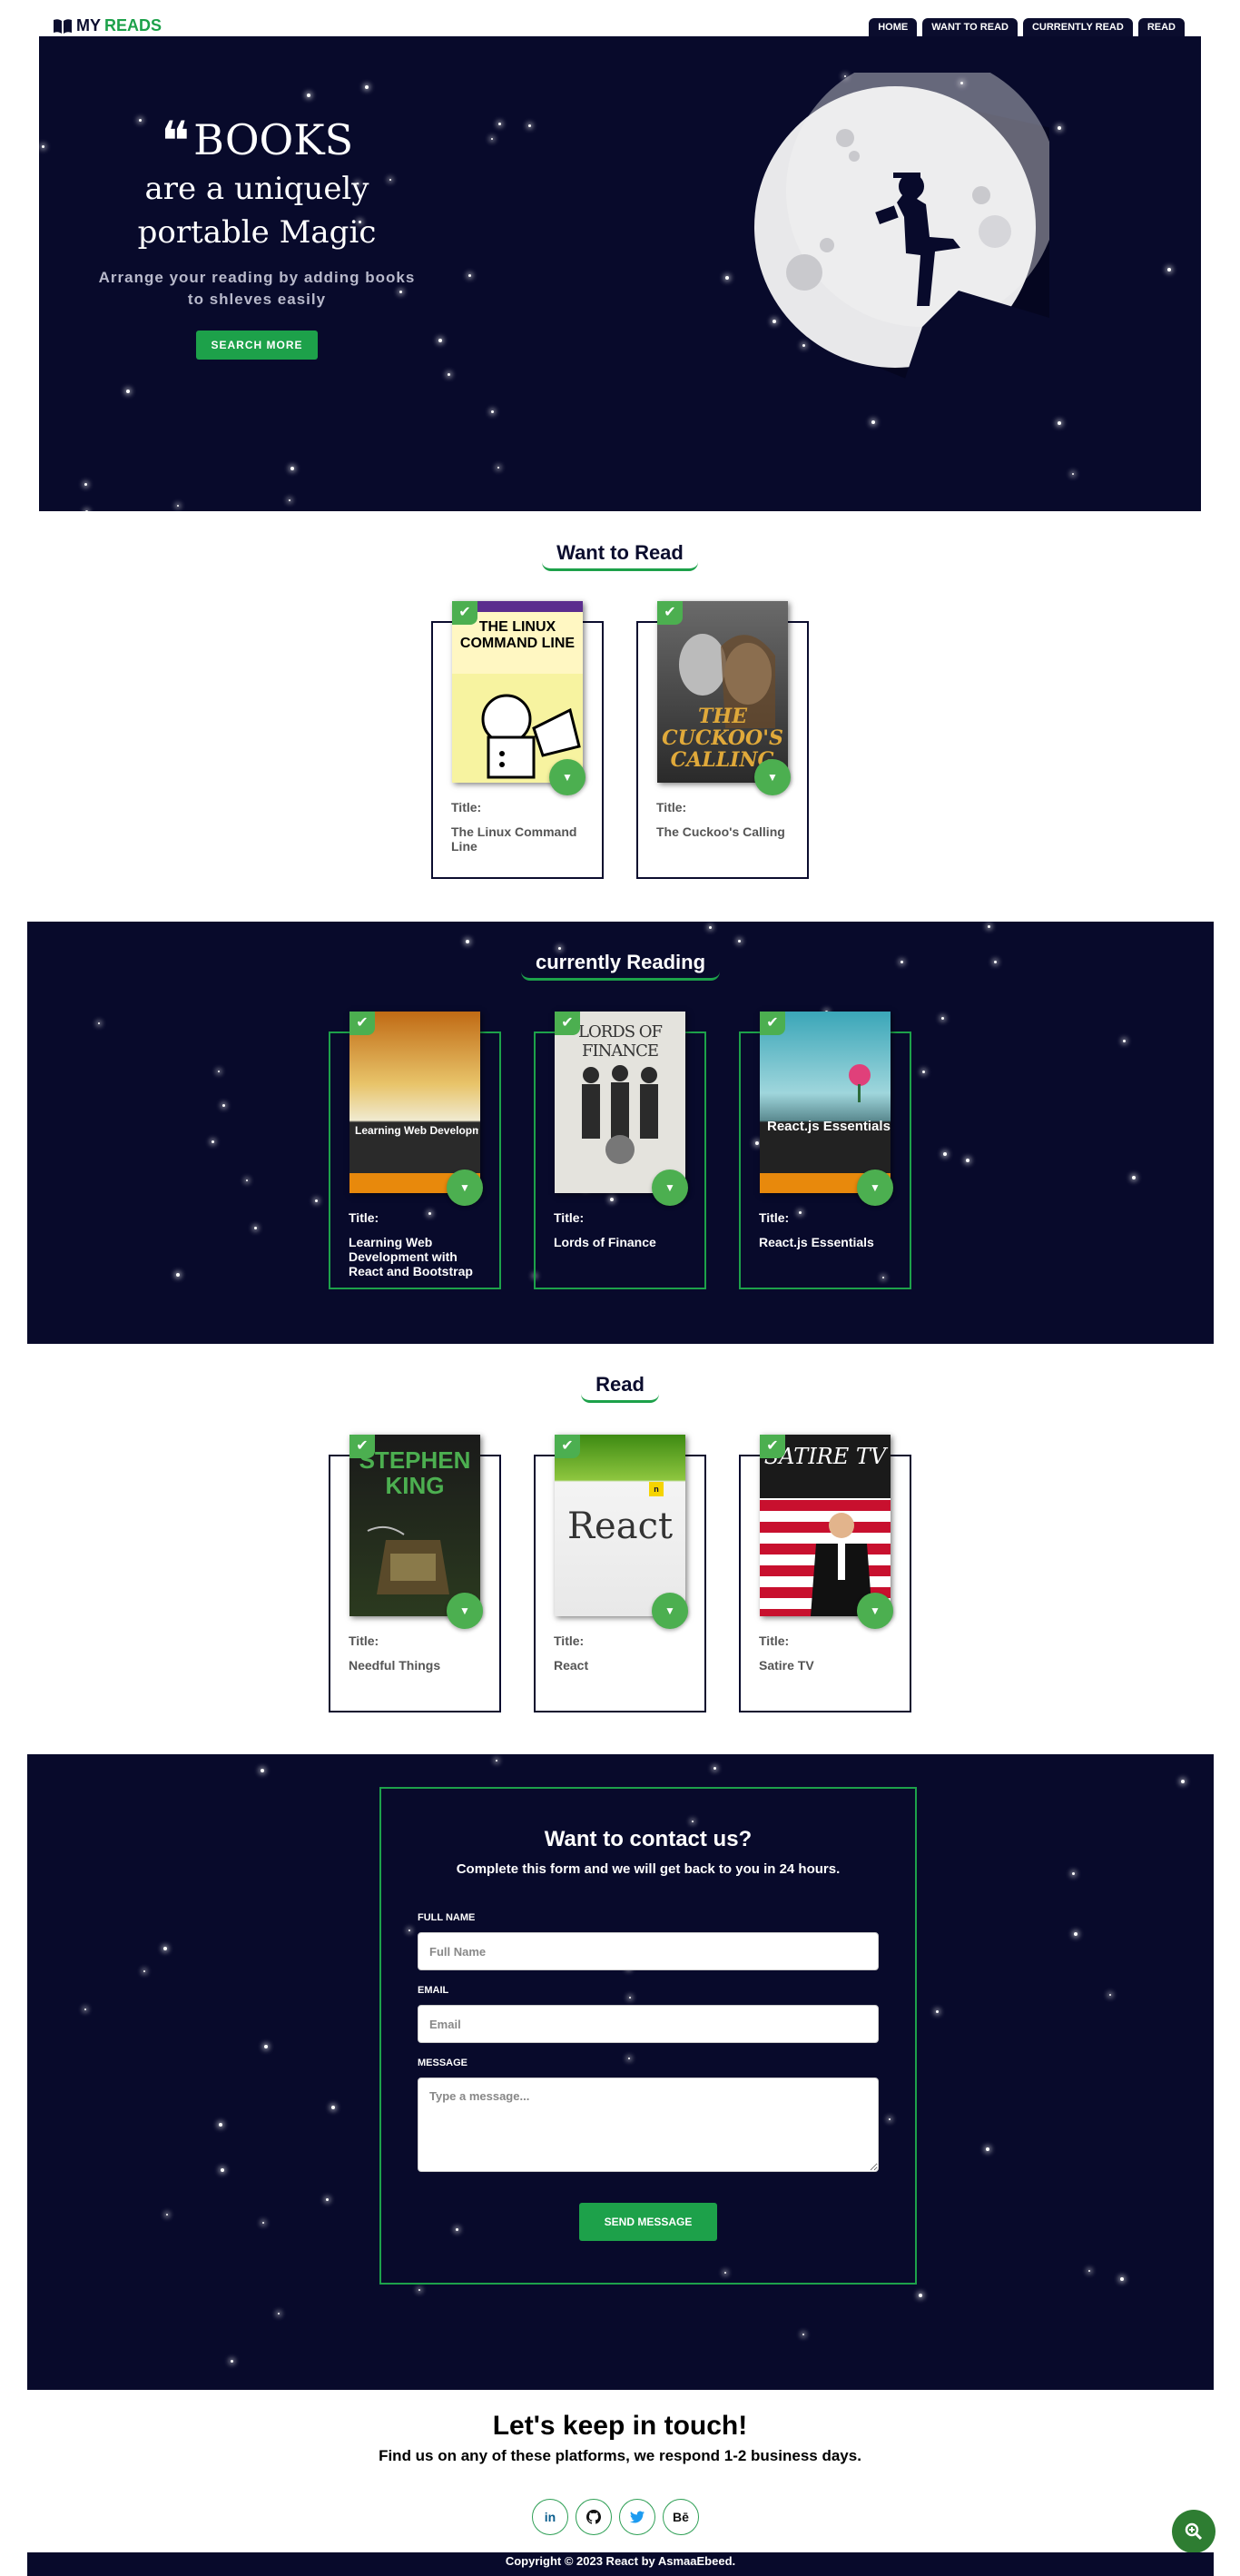 Image resolution: width=1240 pixels, height=2576 pixels. Describe the element at coordinates (620, 2564) in the screenshot. I see `footer: Copyright © 2023 React by AsmaaEbeed.` at that location.